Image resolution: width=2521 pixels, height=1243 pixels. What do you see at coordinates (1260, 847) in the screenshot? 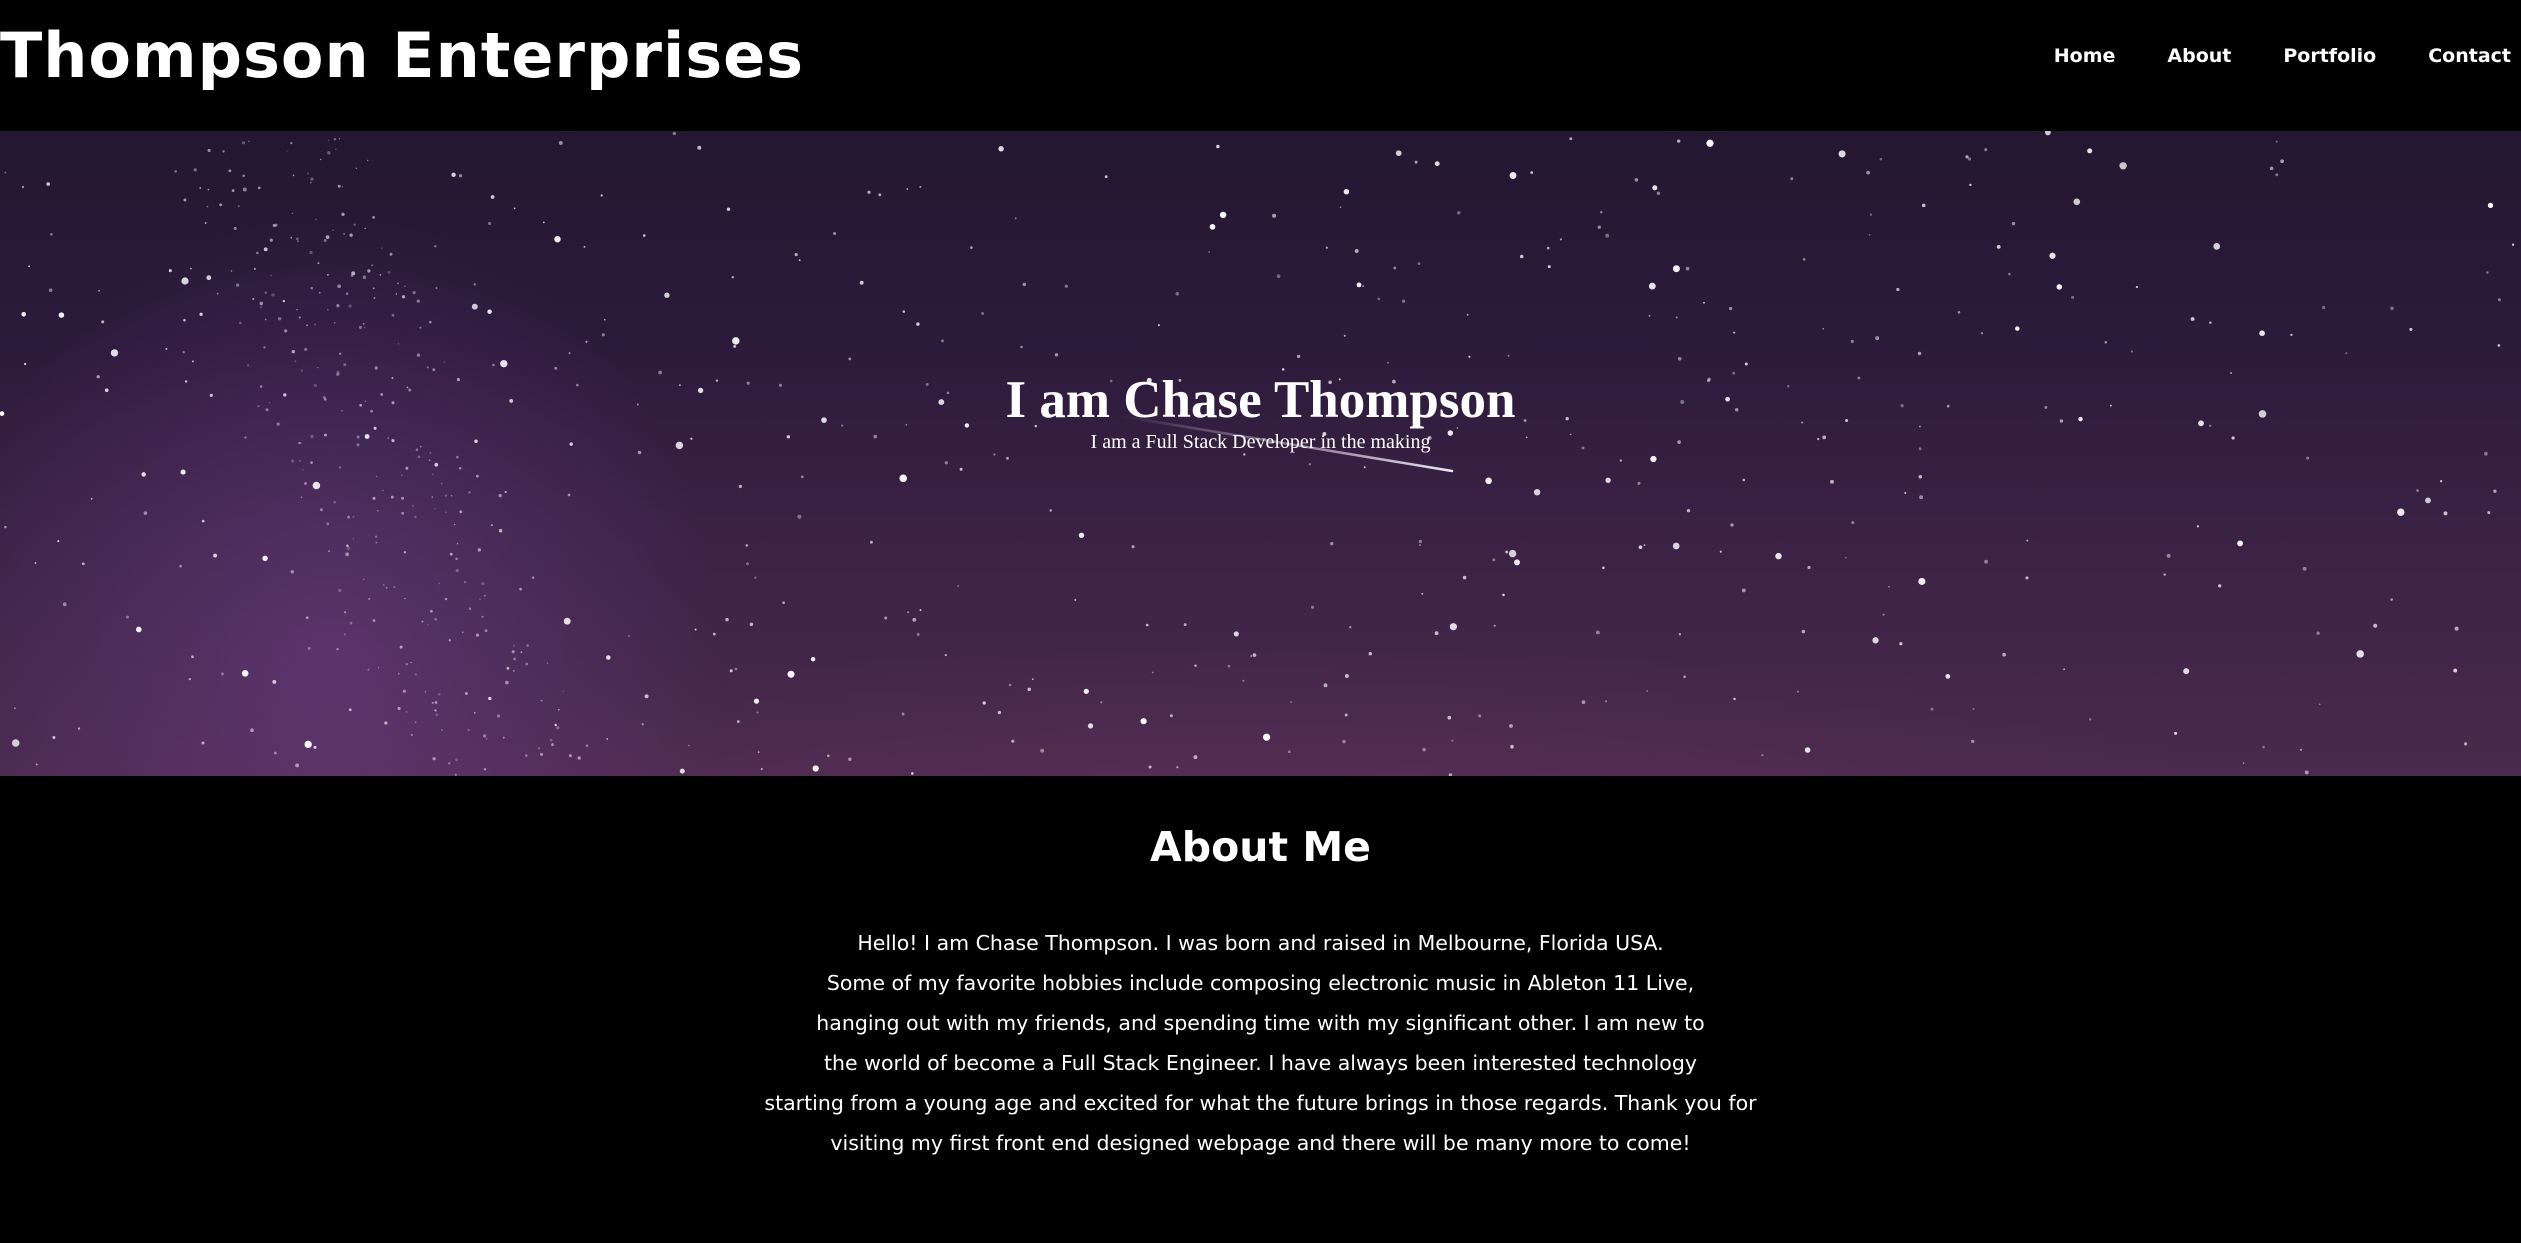
I see `about-heading: About Me` at bounding box center [1260, 847].